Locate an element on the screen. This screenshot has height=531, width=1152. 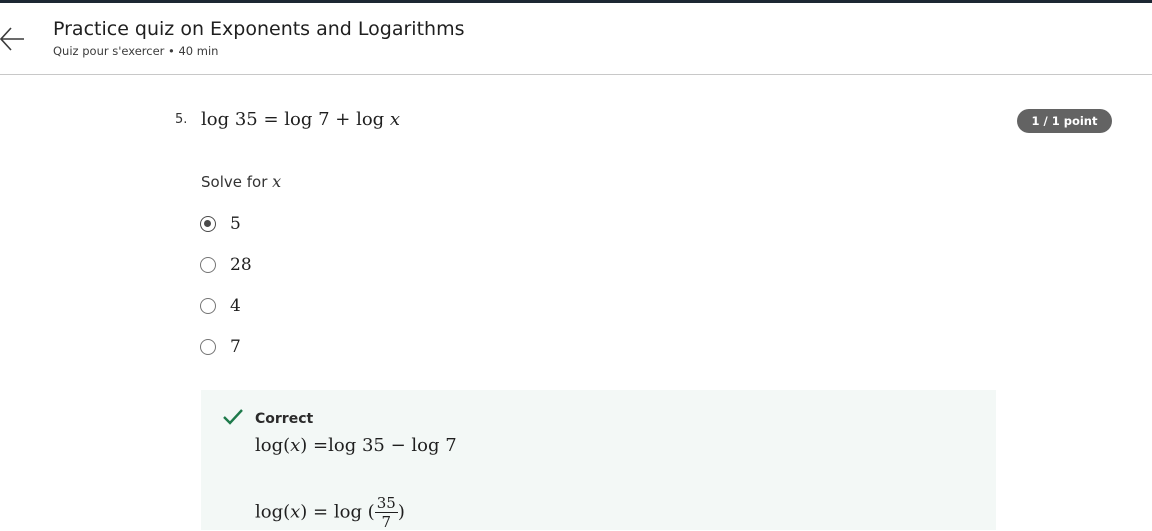
back-button is located at coordinates (13, 39).